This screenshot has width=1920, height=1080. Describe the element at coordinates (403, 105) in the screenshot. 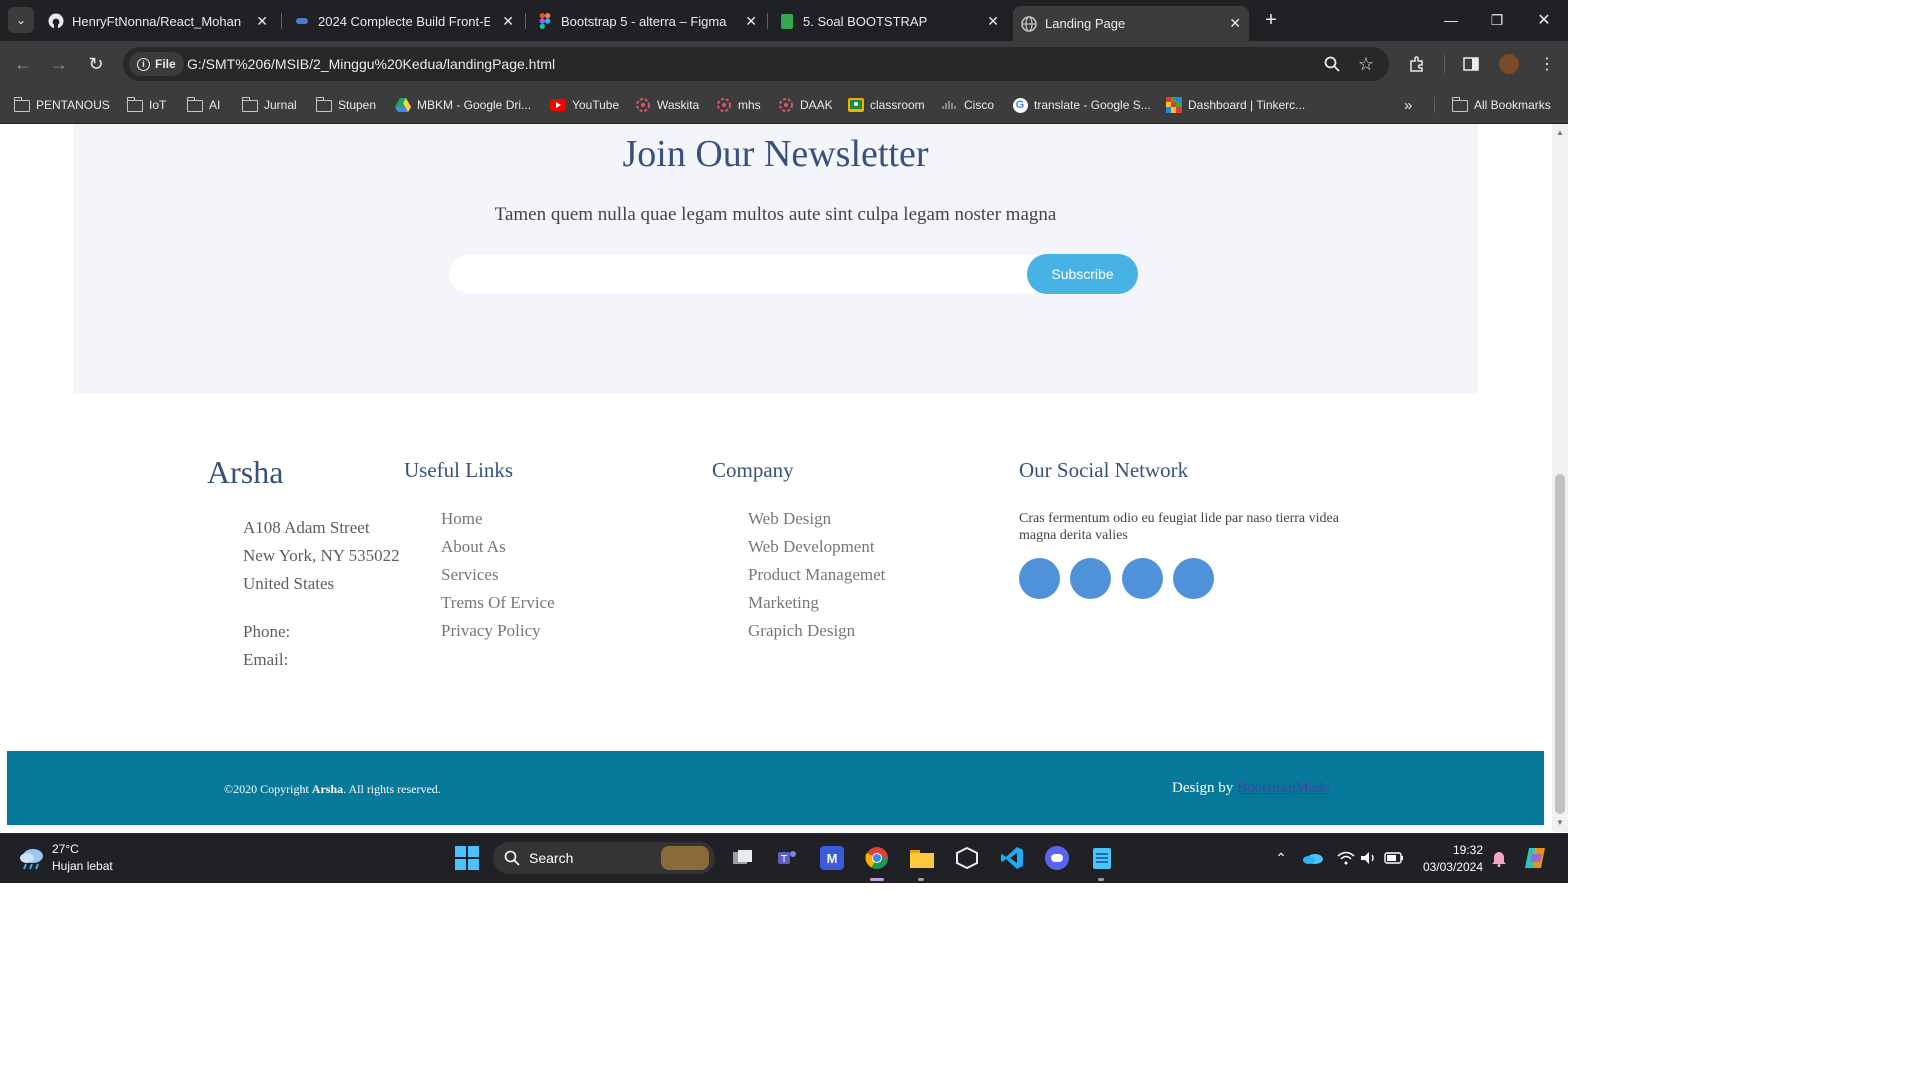

I see `google-drive-icon` at that location.